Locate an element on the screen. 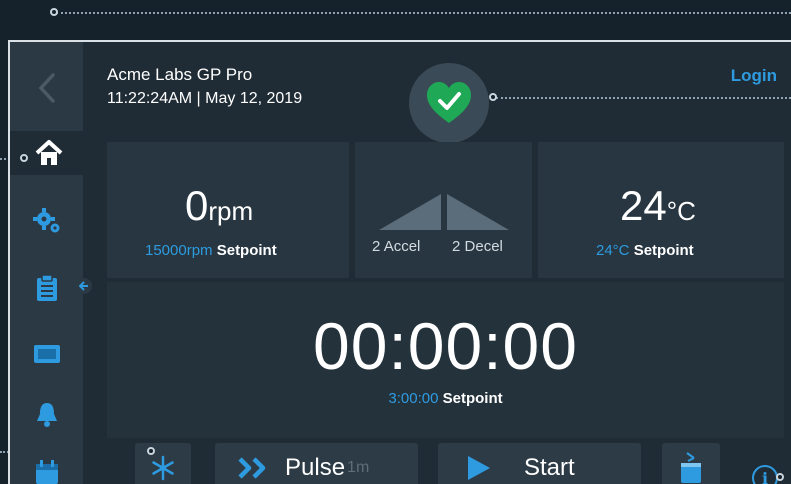  decel-setting: 2 Decel is located at coordinates (477, 246).